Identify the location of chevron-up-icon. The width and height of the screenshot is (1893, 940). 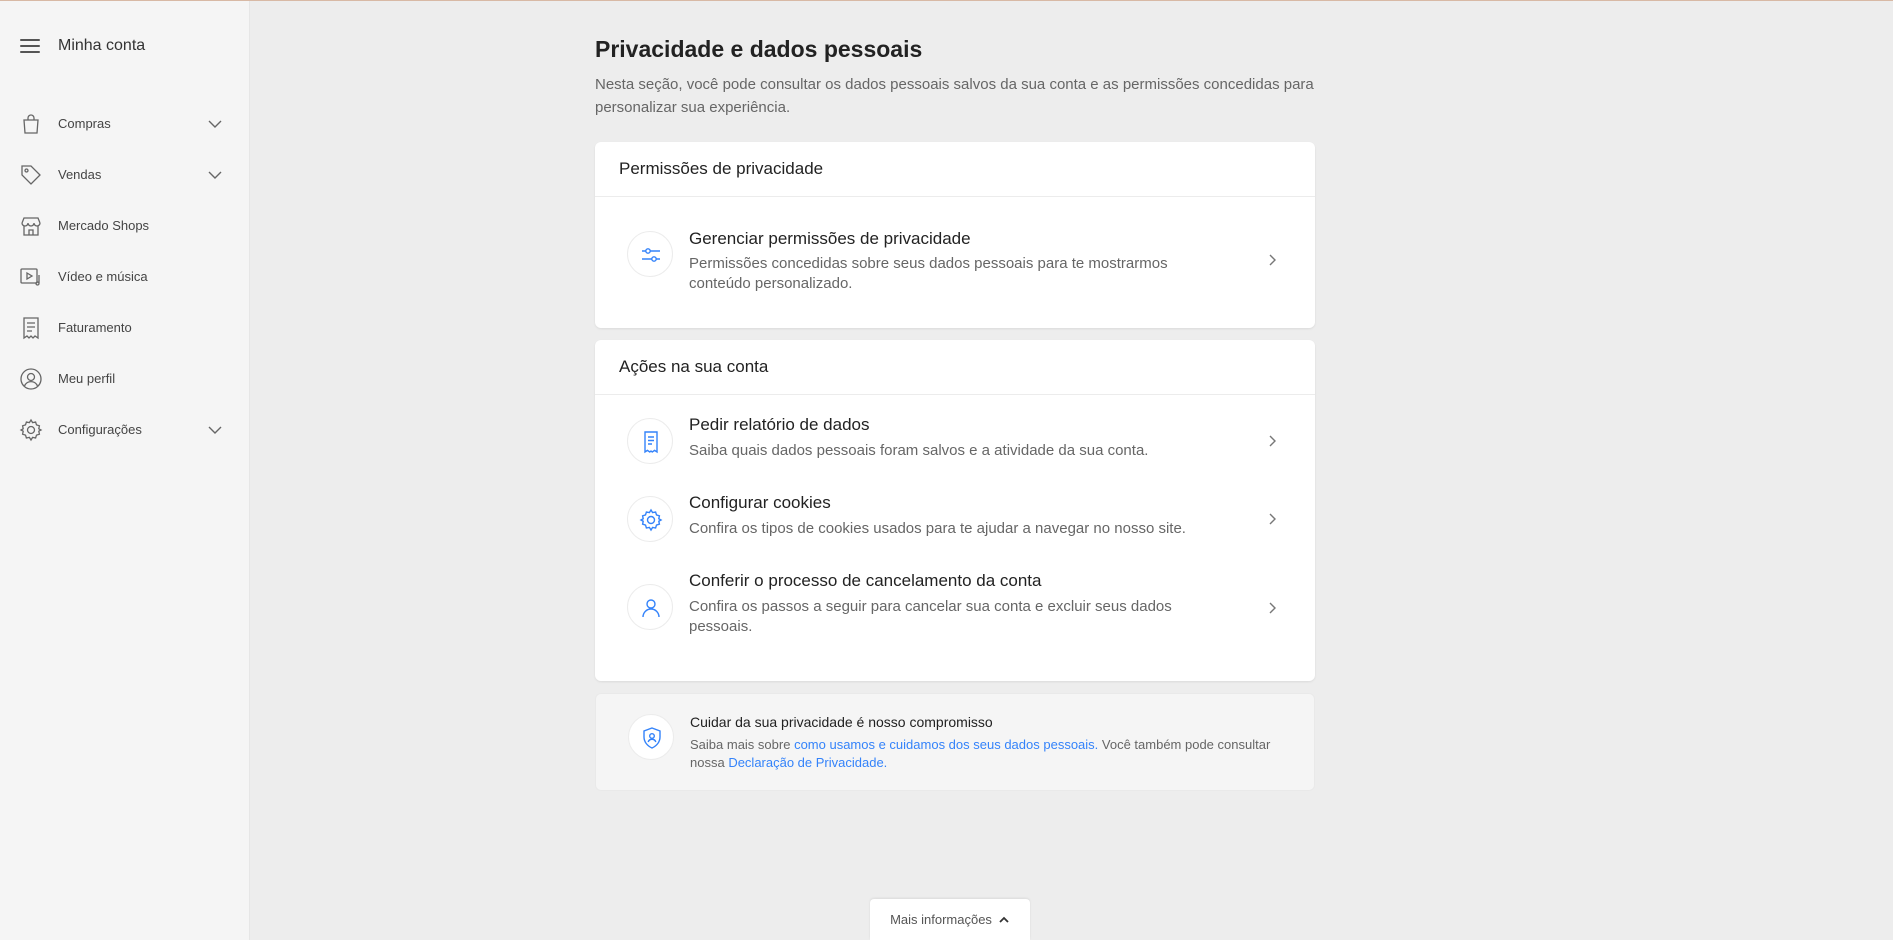
(1004, 919).